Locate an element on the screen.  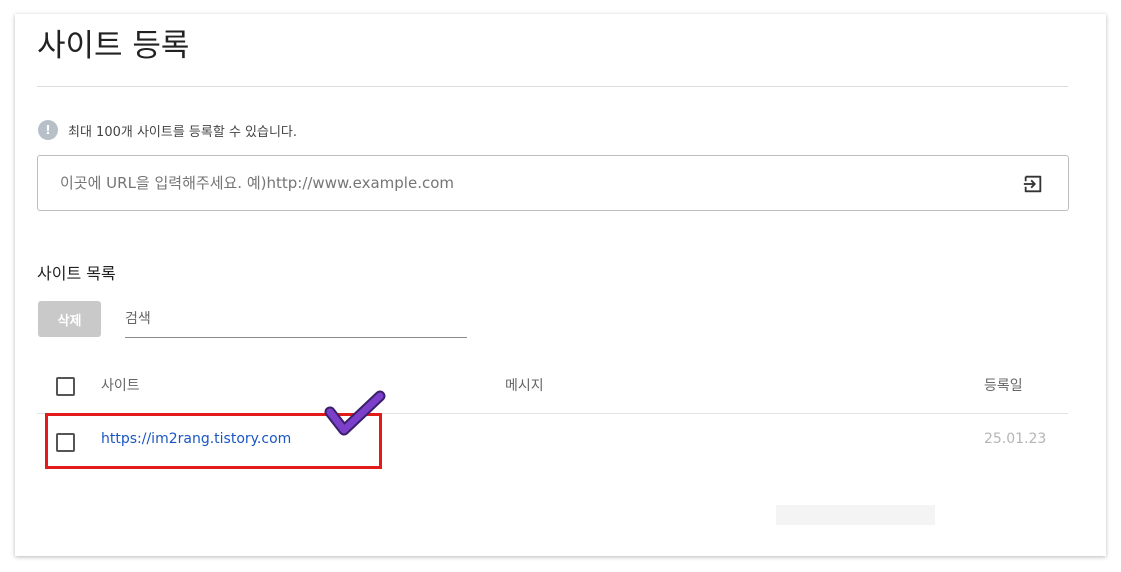
search-field is located at coordinates (296, 320).